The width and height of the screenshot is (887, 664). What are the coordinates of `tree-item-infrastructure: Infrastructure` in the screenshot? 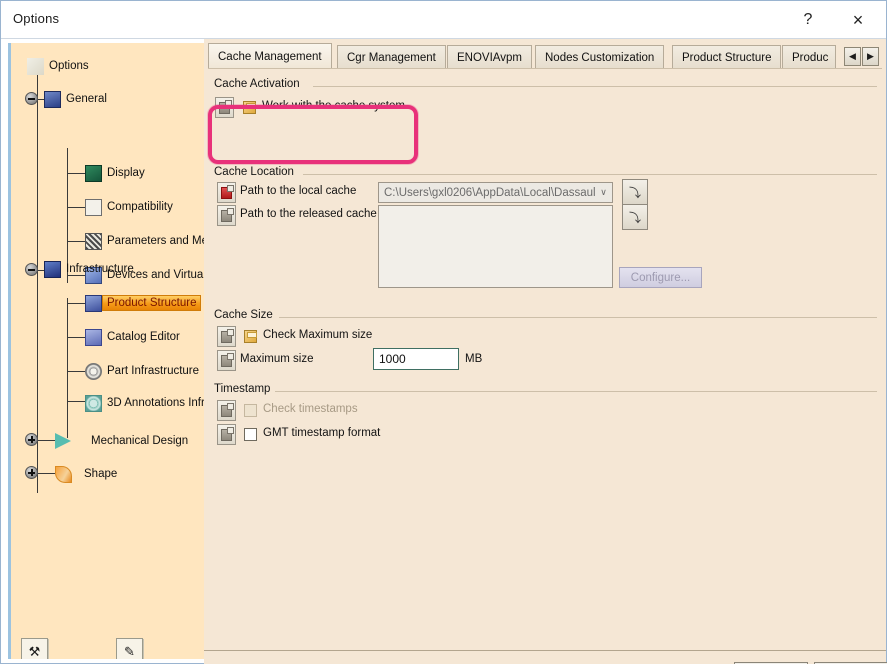 It's located at (89, 269).